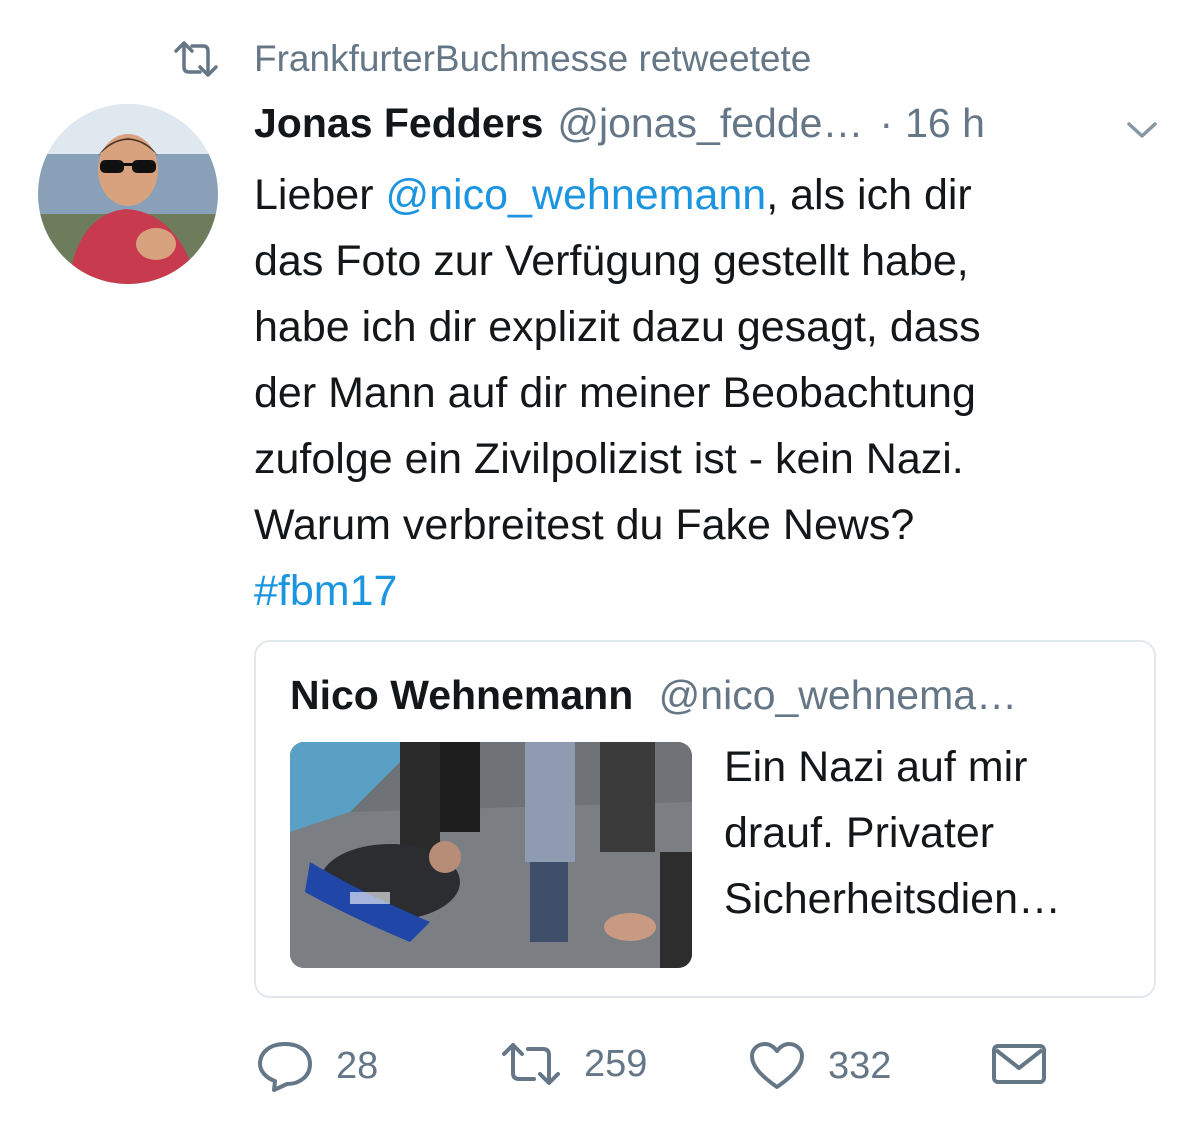  I want to click on chevron-down-icon, so click(1142, 130).